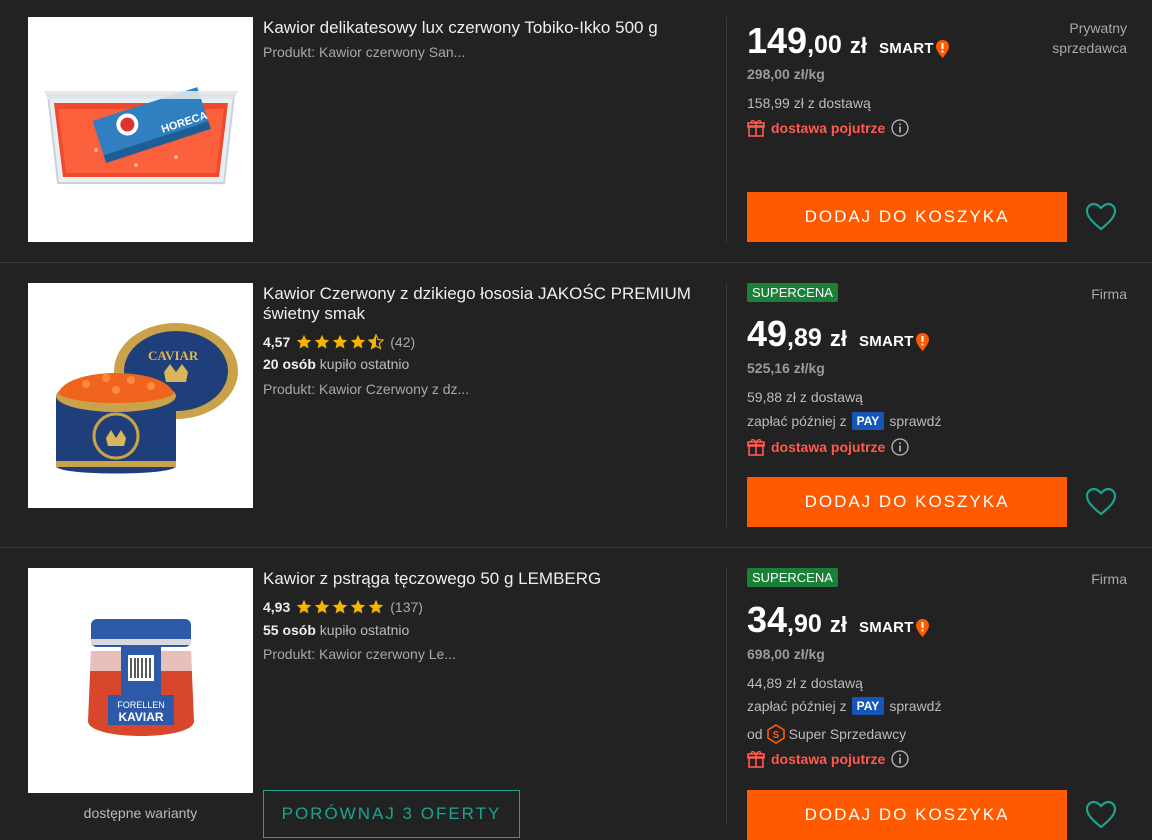 The image size is (1152, 840). I want to click on caviar-tin-icon: CAVIAR, so click(146, 397).